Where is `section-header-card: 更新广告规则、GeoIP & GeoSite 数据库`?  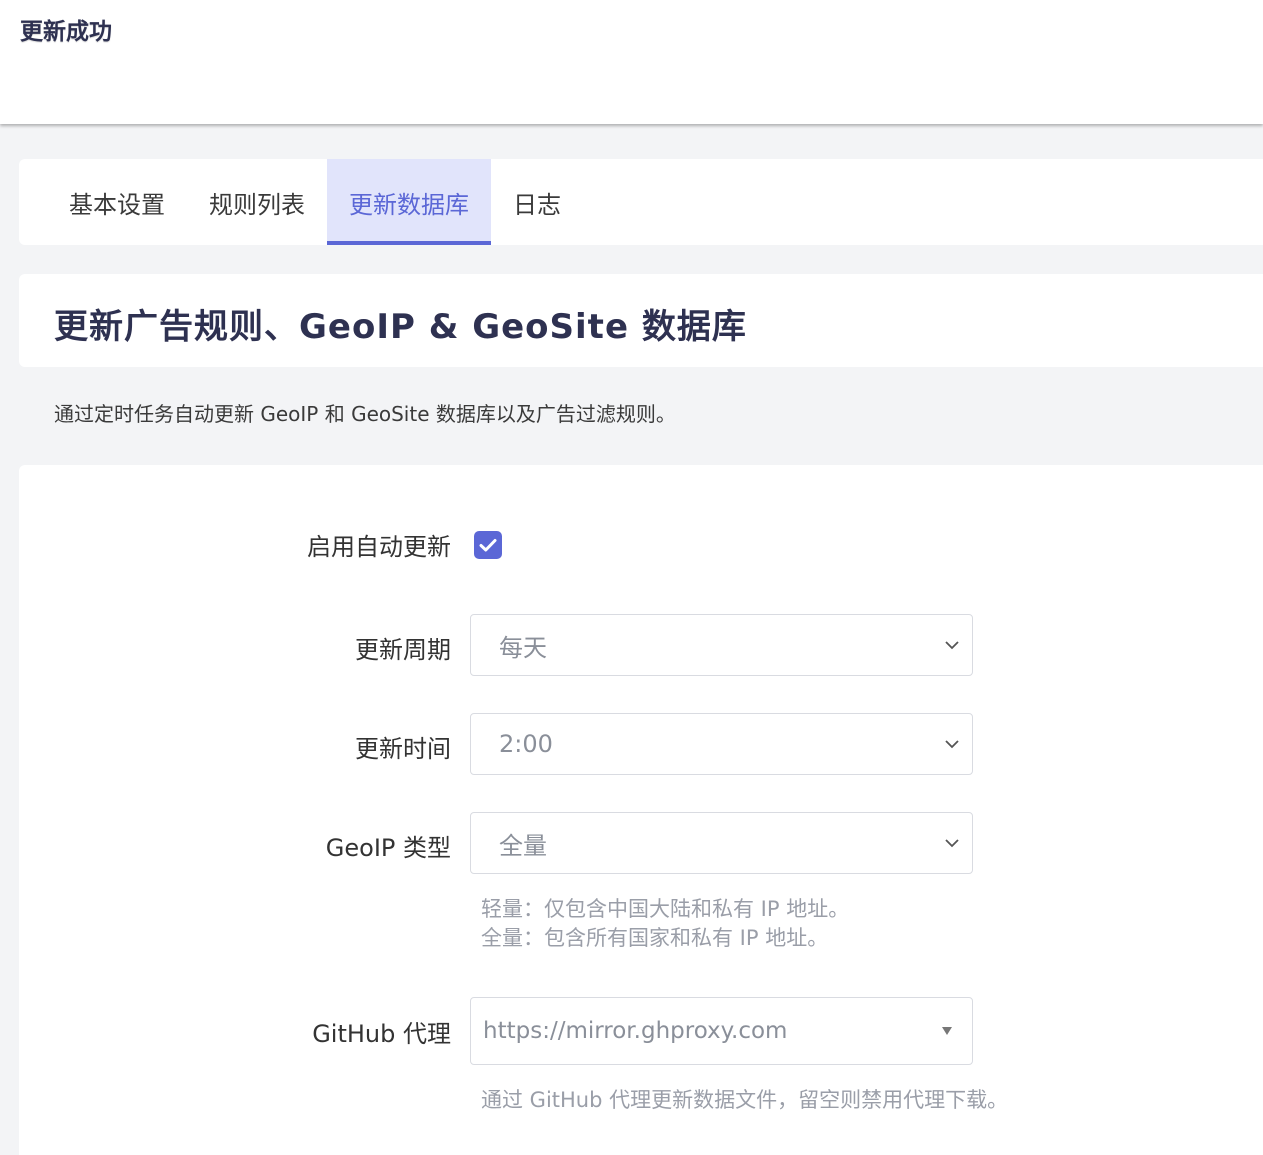 section-header-card: 更新广告规则、GeoIP & GeoSite 数据库 is located at coordinates (641, 320).